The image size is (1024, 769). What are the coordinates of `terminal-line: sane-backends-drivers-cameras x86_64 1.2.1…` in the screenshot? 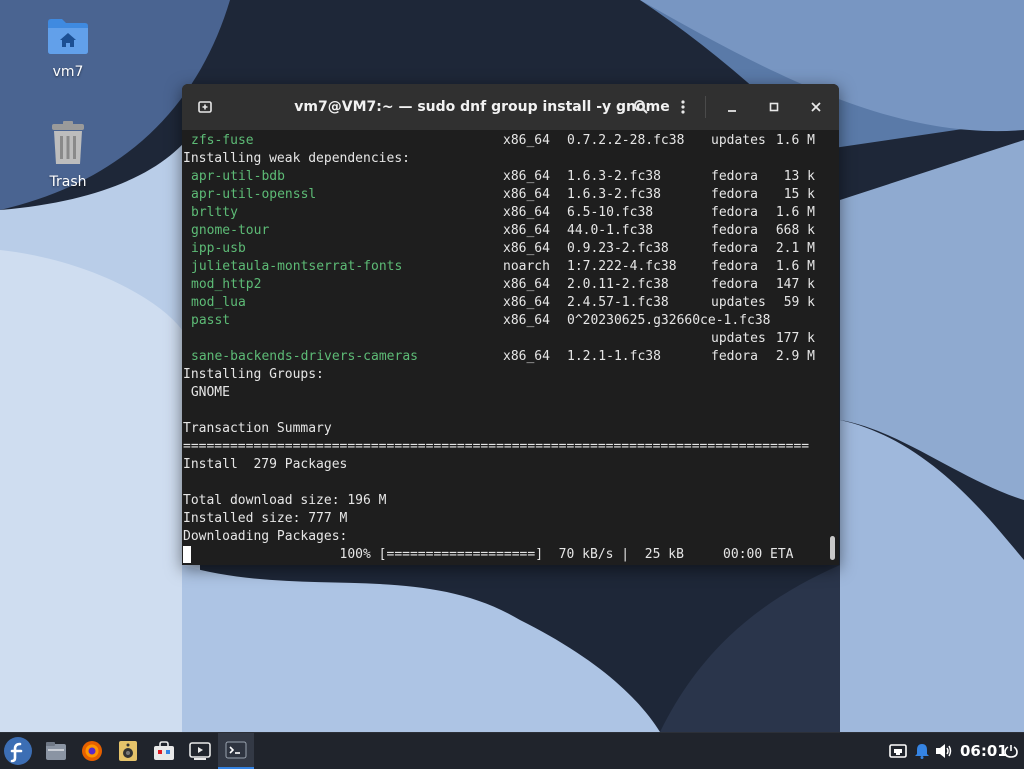 It's located at (503, 357).